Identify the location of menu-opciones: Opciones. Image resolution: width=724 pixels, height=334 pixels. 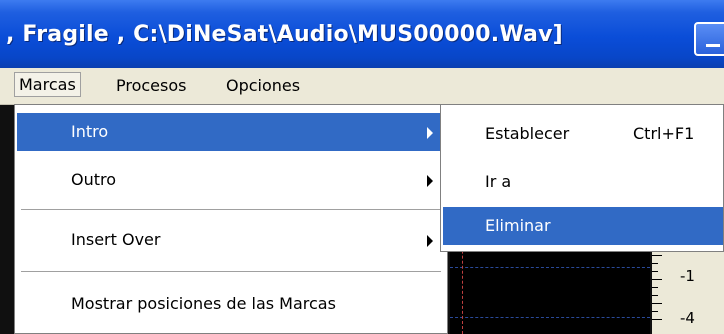
(263, 85).